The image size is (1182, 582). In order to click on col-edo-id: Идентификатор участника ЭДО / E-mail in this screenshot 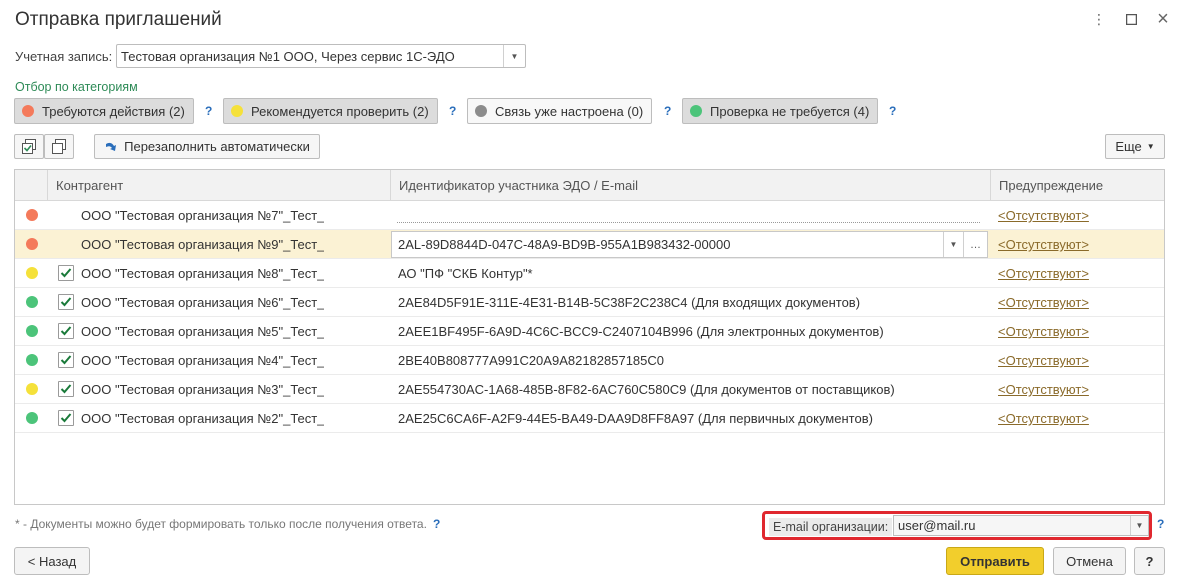, I will do `click(690, 185)`.